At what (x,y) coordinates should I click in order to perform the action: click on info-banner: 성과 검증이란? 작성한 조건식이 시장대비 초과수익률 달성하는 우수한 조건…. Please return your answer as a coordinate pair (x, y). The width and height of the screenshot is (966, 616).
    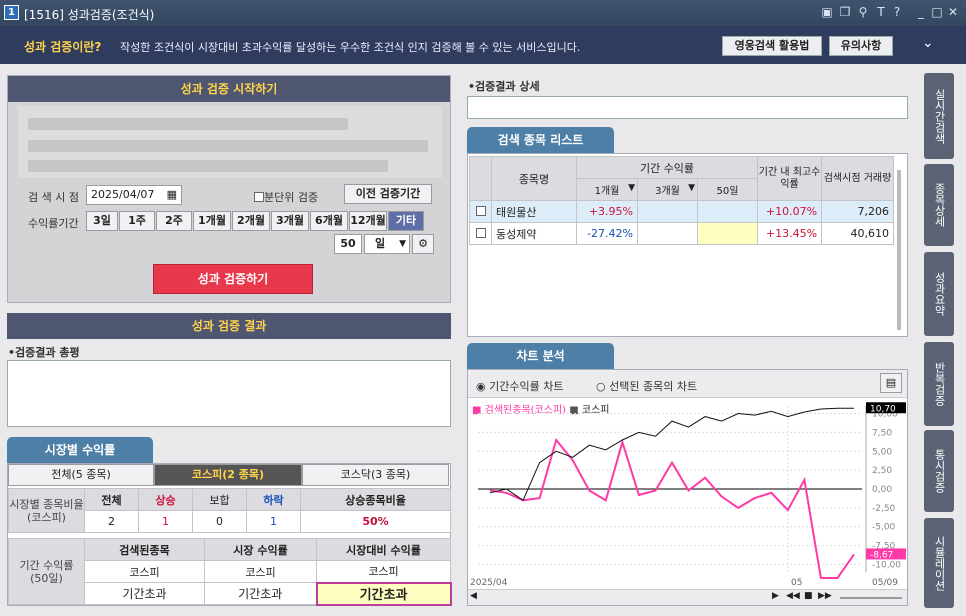
    Looking at the image, I should click on (483, 45).